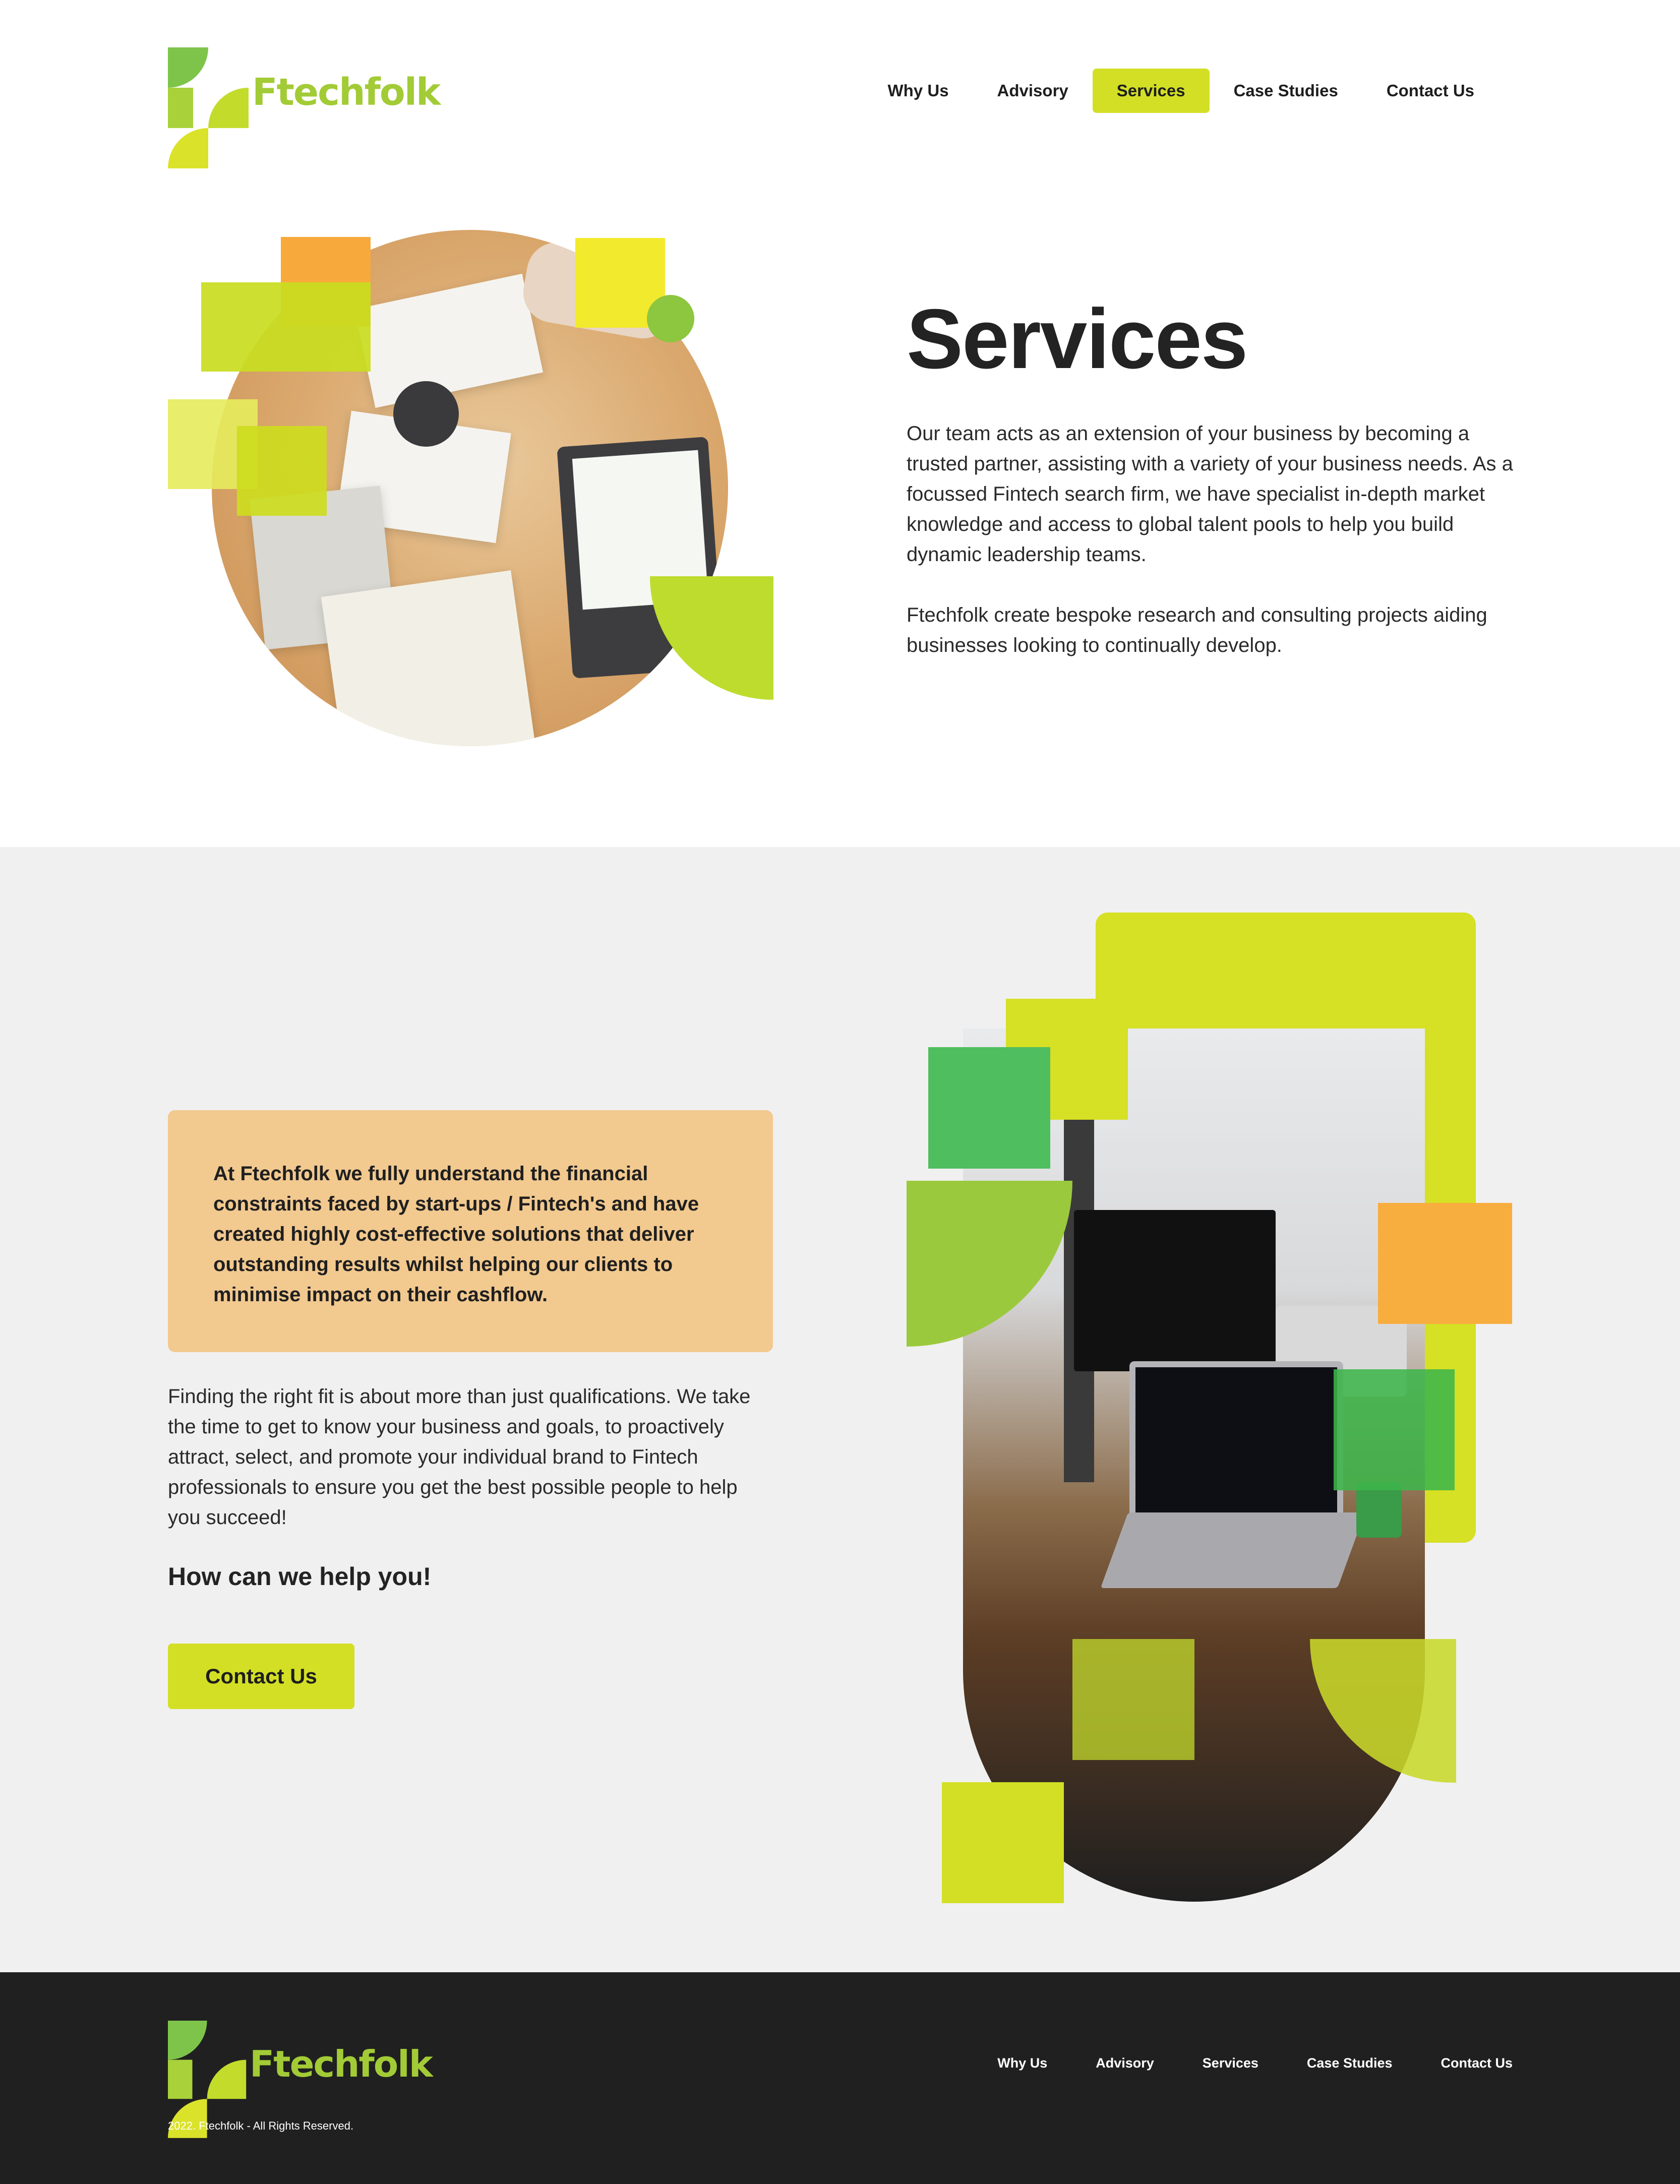 The height and width of the screenshot is (2184, 1680). What do you see at coordinates (1124, 2063) in the screenshot?
I see `footer-nav-advisory: Advisory` at bounding box center [1124, 2063].